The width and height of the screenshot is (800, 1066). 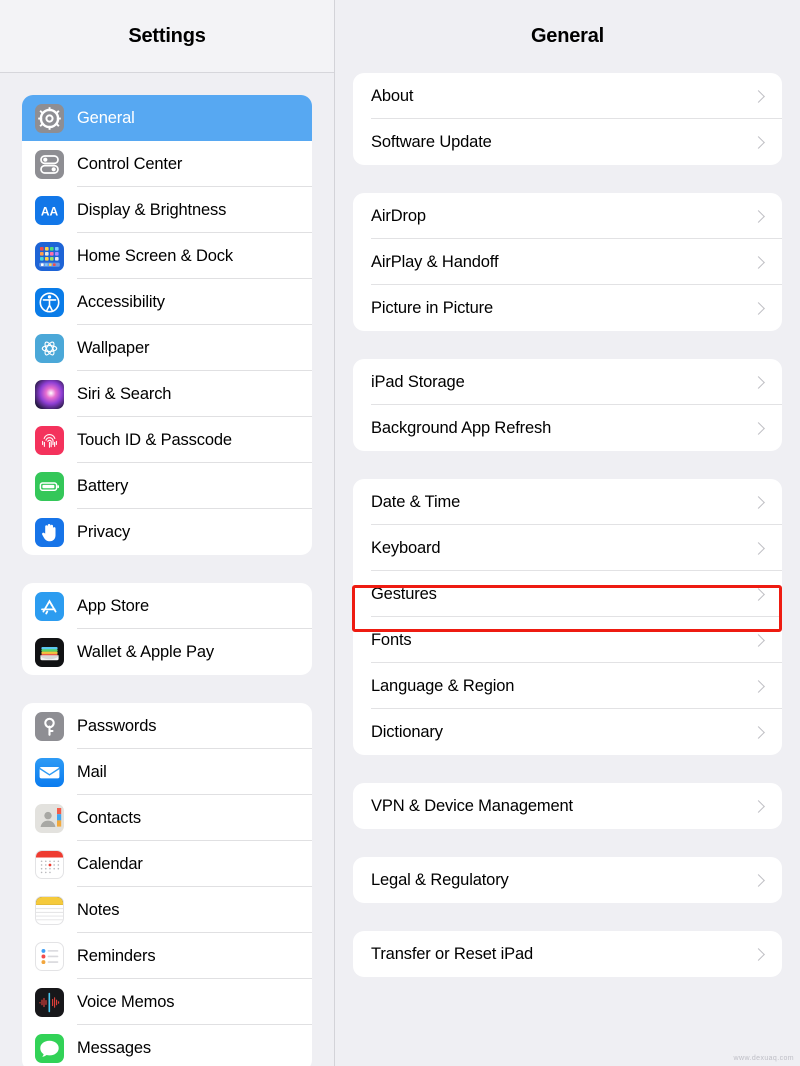 I want to click on sidebar-item-label: Calendar, so click(x=110, y=863).